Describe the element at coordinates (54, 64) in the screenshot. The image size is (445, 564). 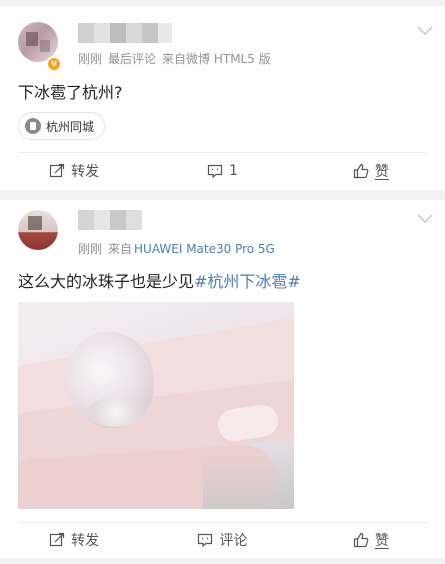
I see `verified-badge-icon: v` at that location.